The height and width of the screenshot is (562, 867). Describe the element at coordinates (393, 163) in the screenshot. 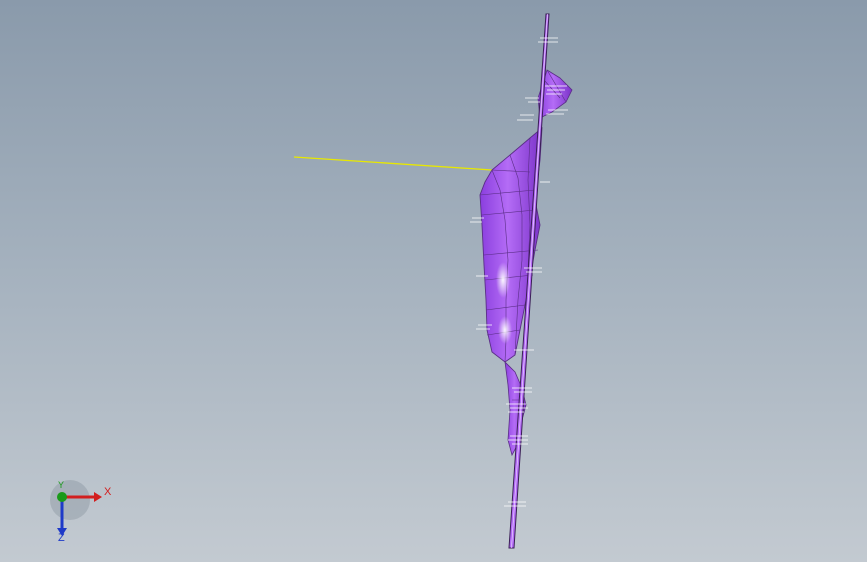

I see `sketch-line` at that location.